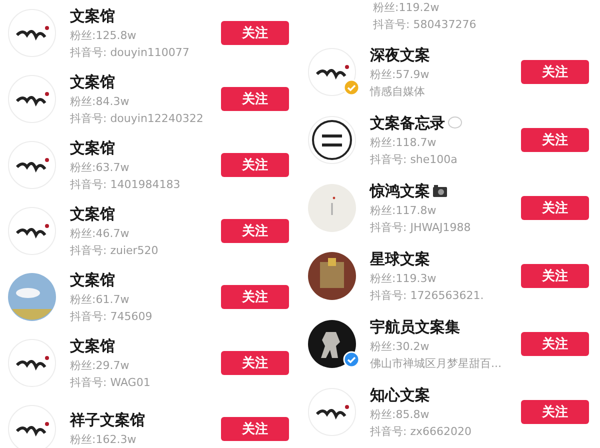  What do you see at coordinates (104, 35) in the screenshot?
I see `follower-count: 粉丝:125.8w` at bounding box center [104, 35].